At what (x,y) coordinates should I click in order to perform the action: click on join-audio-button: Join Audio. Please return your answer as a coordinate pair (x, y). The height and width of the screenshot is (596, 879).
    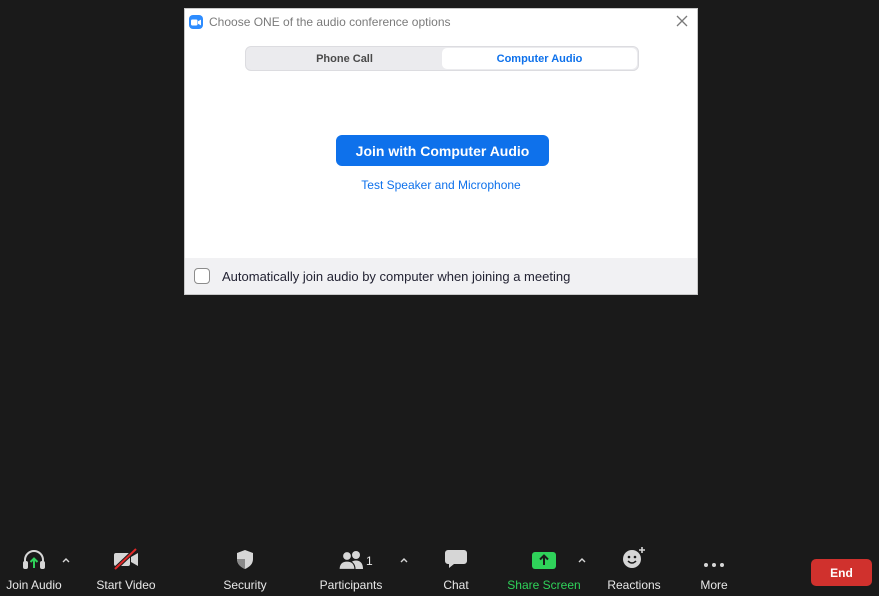
    Looking at the image, I should click on (34, 568).